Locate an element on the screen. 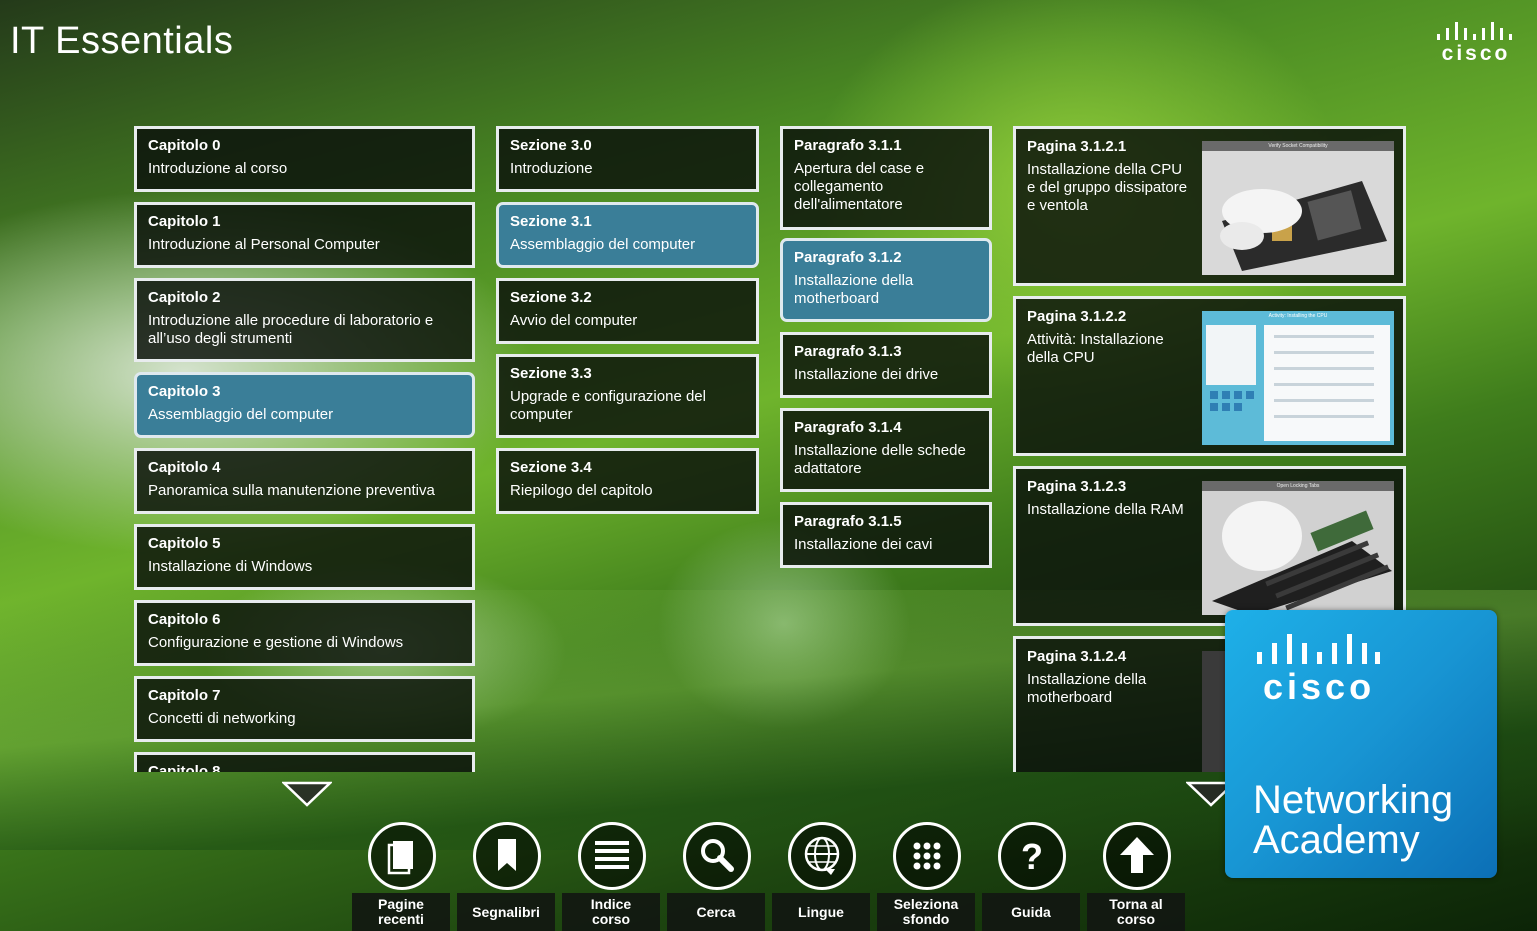  chapter-item-3: Capitolo 3 Assemblaggio del computer is located at coordinates (304, 405).